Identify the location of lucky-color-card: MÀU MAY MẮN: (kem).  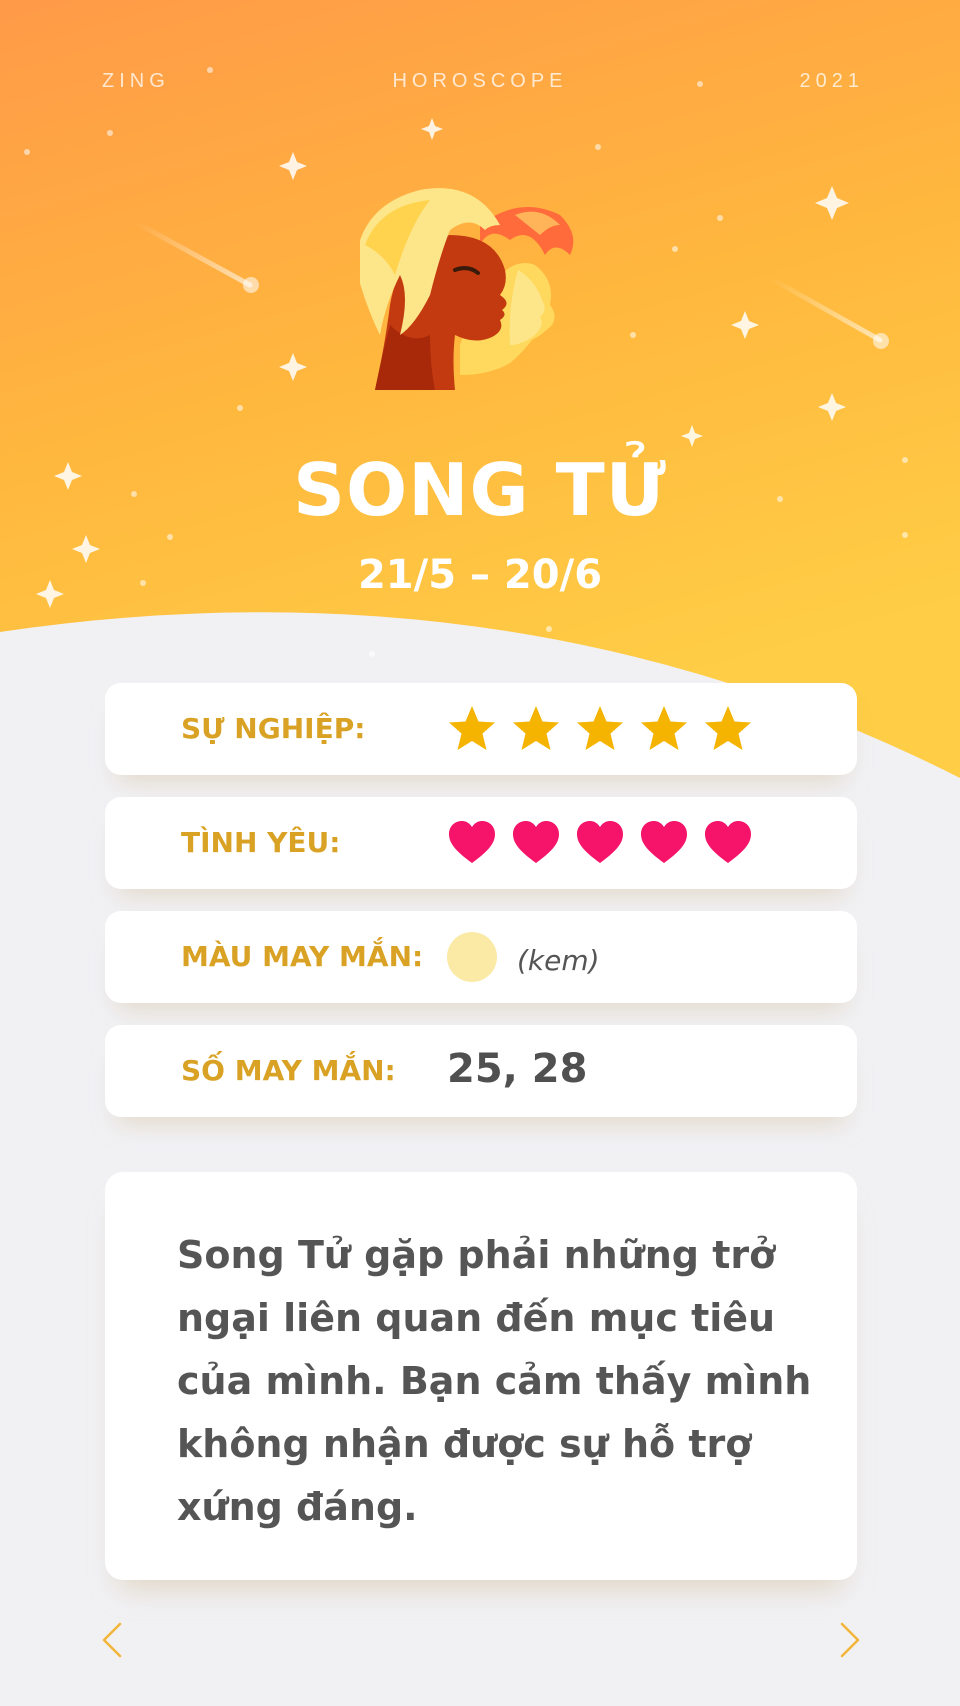
(481, 957).